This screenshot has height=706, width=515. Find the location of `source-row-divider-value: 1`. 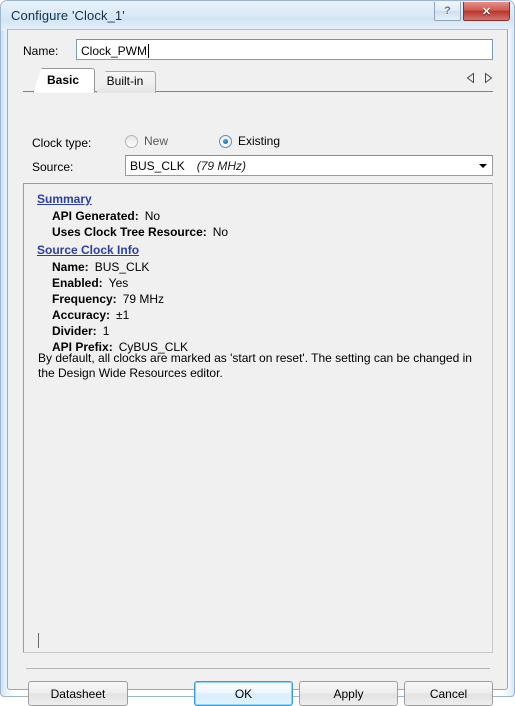

source-row-divider-value: 1 is located at coordinates (106, 331).